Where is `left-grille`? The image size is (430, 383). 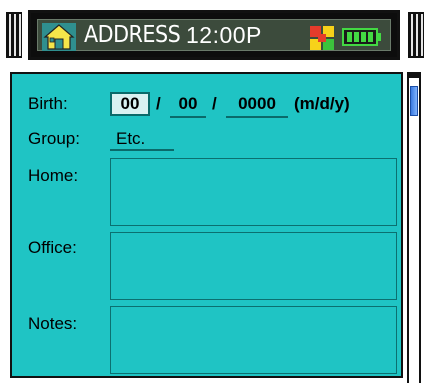
left-grille is located at coordinates (14, 35).